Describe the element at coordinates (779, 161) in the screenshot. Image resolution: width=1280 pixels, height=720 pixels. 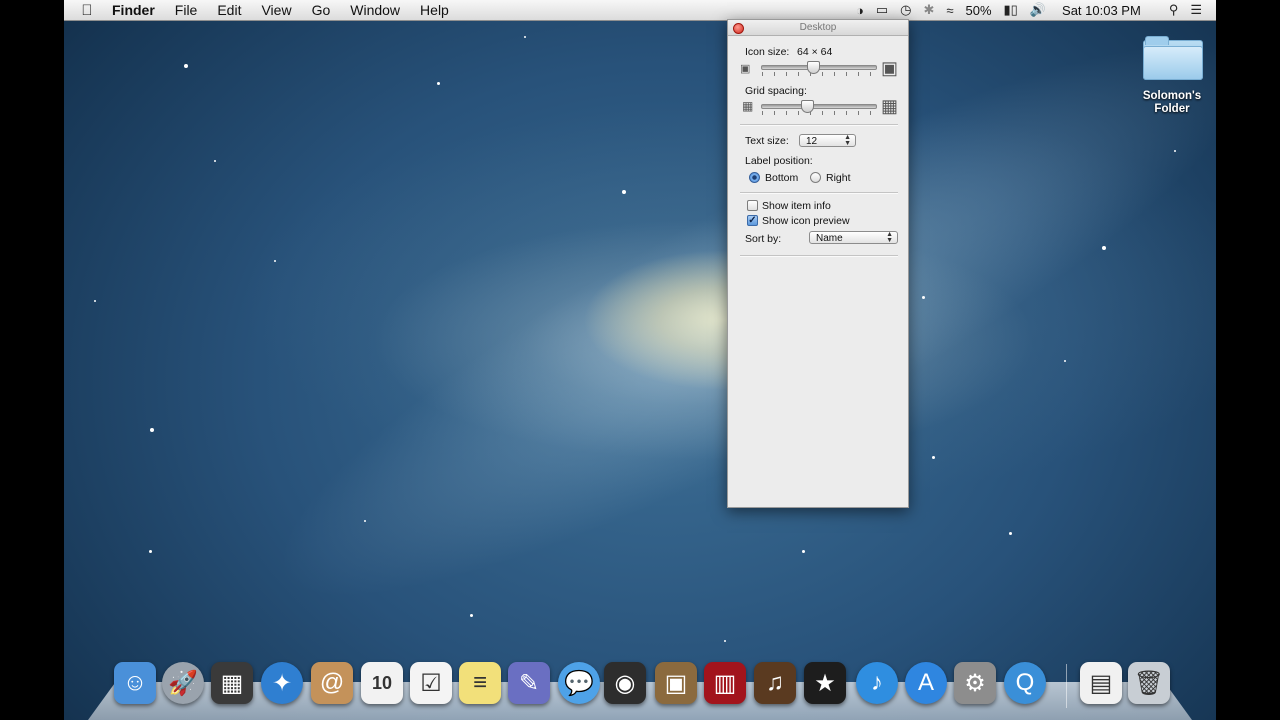
I see `label-position-label: Label position:` at that location.